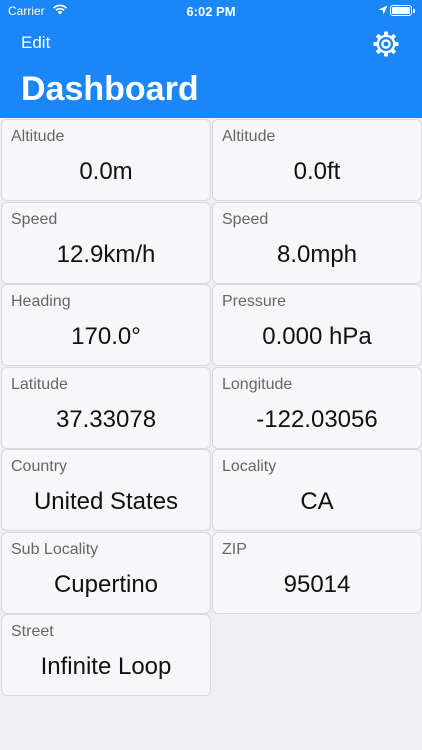 This screenshot has height=750, width=422. I want to click on cell-value: 0.0ft, so click(317, 171).